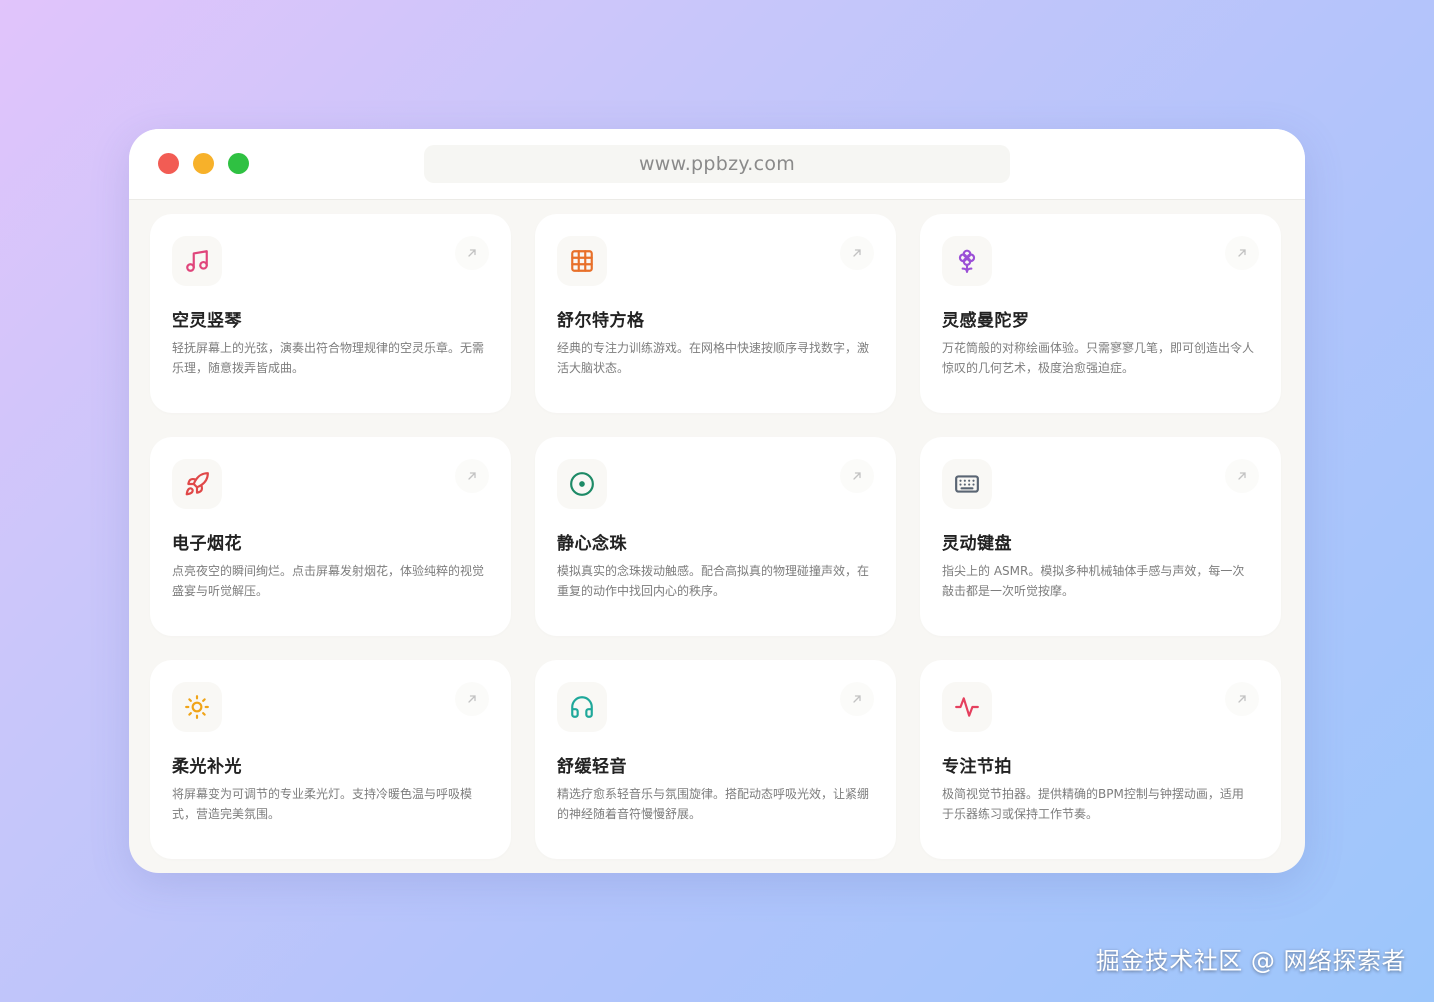 The image size is (1434, 1002). What do you see at coordinates (197, 707) in the screenshot?
I see `sun-icon` at bounding box center [197, 707].